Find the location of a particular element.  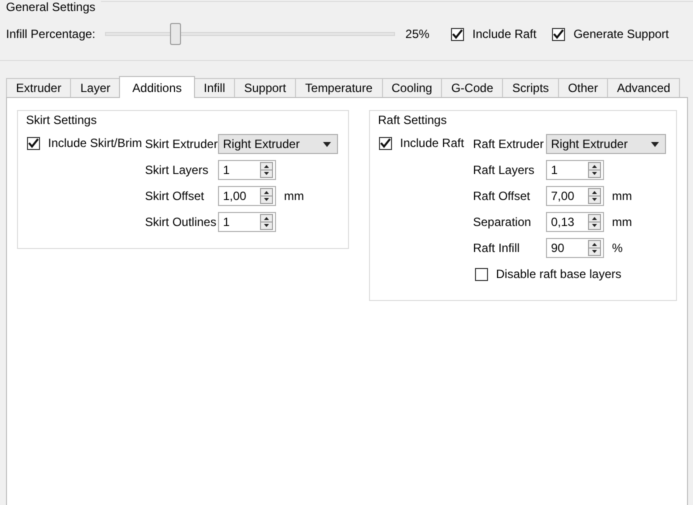

tab: Scripts is located at coordinates (530, 87).